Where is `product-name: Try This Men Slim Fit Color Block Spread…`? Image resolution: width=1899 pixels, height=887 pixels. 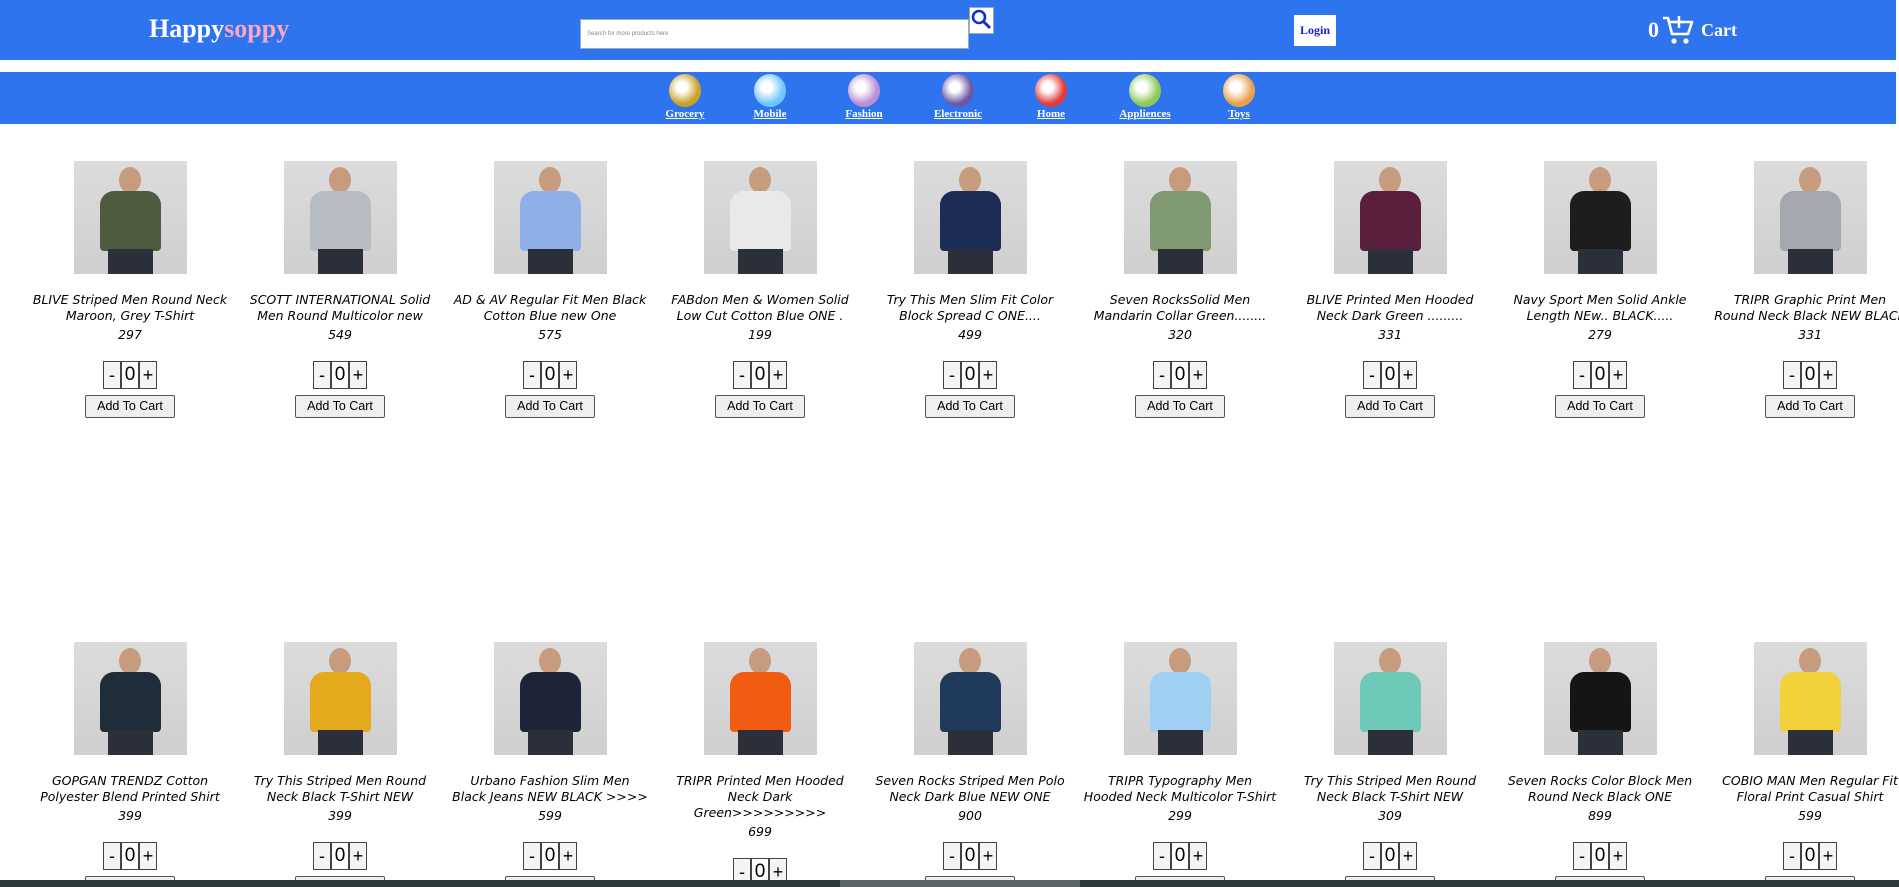
product-name: Try This Men Slim Fit Color Block Spread… is located at coordinates (970, 307).